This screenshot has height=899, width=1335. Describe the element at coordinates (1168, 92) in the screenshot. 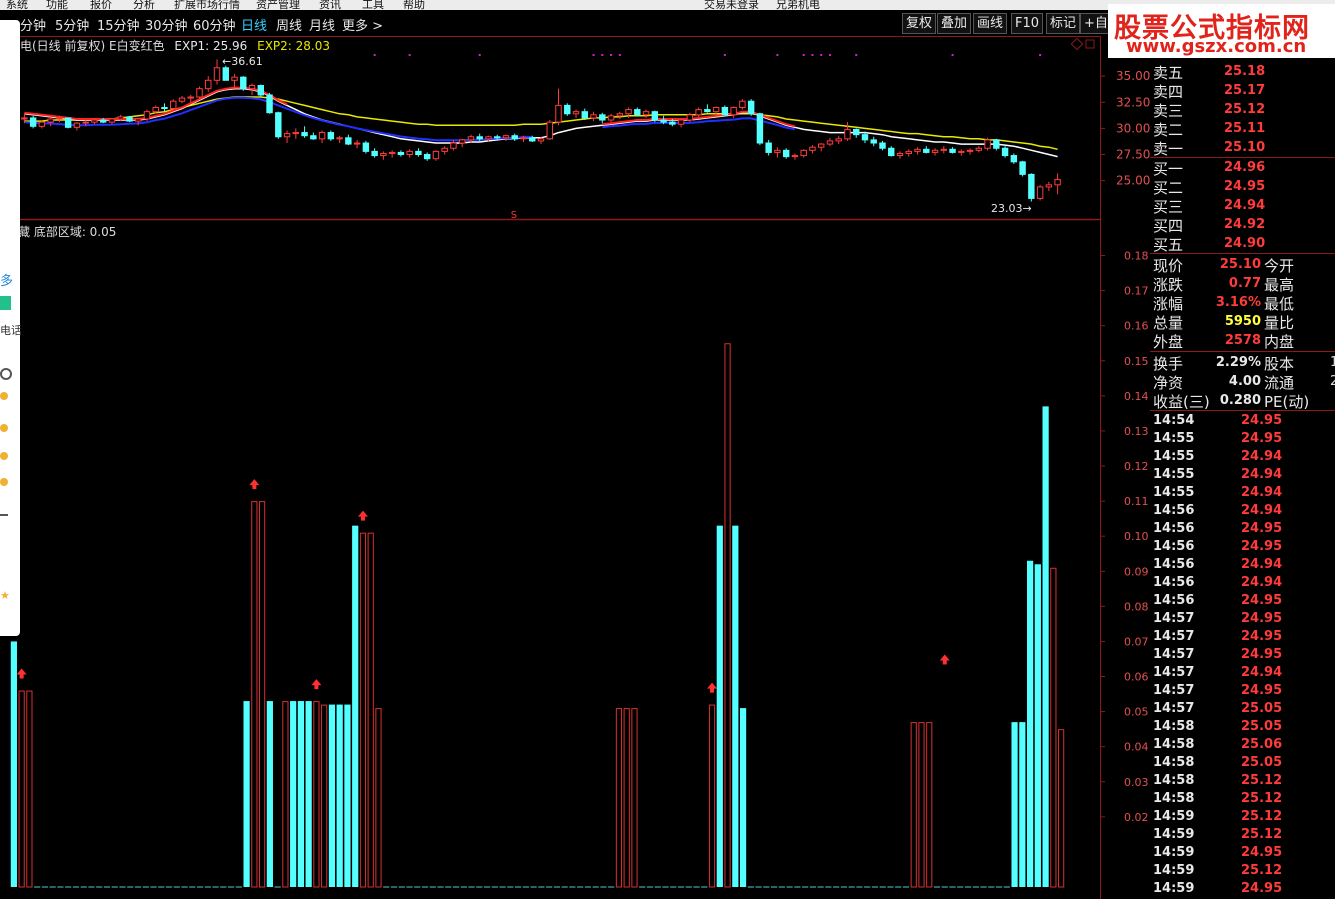

I see `ask-row-label: 卖四` at that location.